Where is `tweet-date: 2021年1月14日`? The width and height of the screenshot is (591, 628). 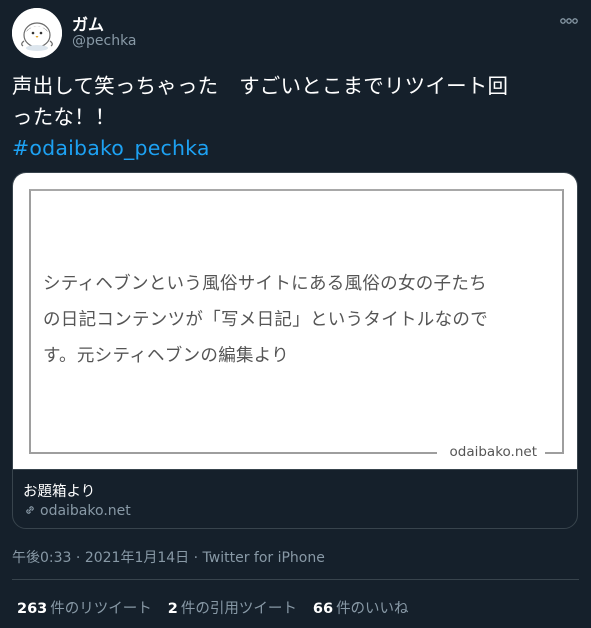 tweet-date: 2021年1月14日 is located at coordinates (137, 558).